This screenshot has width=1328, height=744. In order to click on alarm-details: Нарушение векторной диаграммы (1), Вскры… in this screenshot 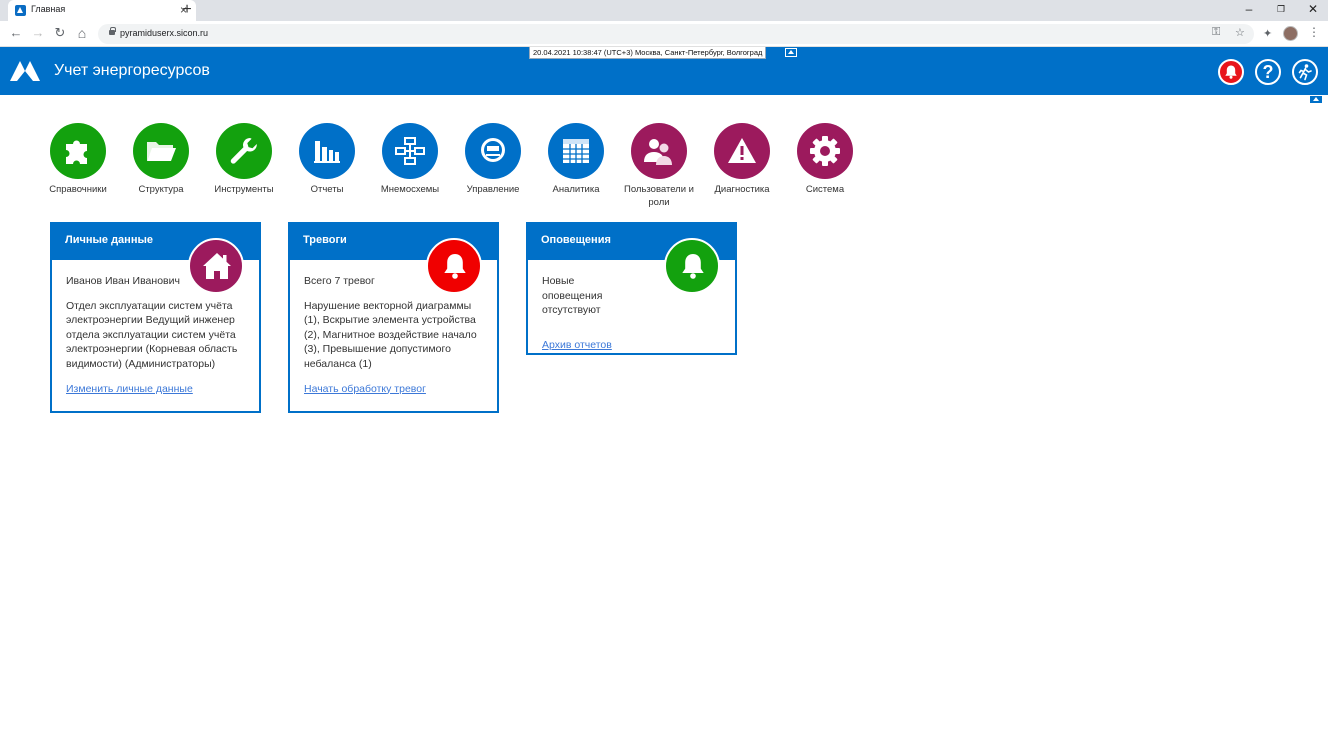, I will do `click(390, 334)`.